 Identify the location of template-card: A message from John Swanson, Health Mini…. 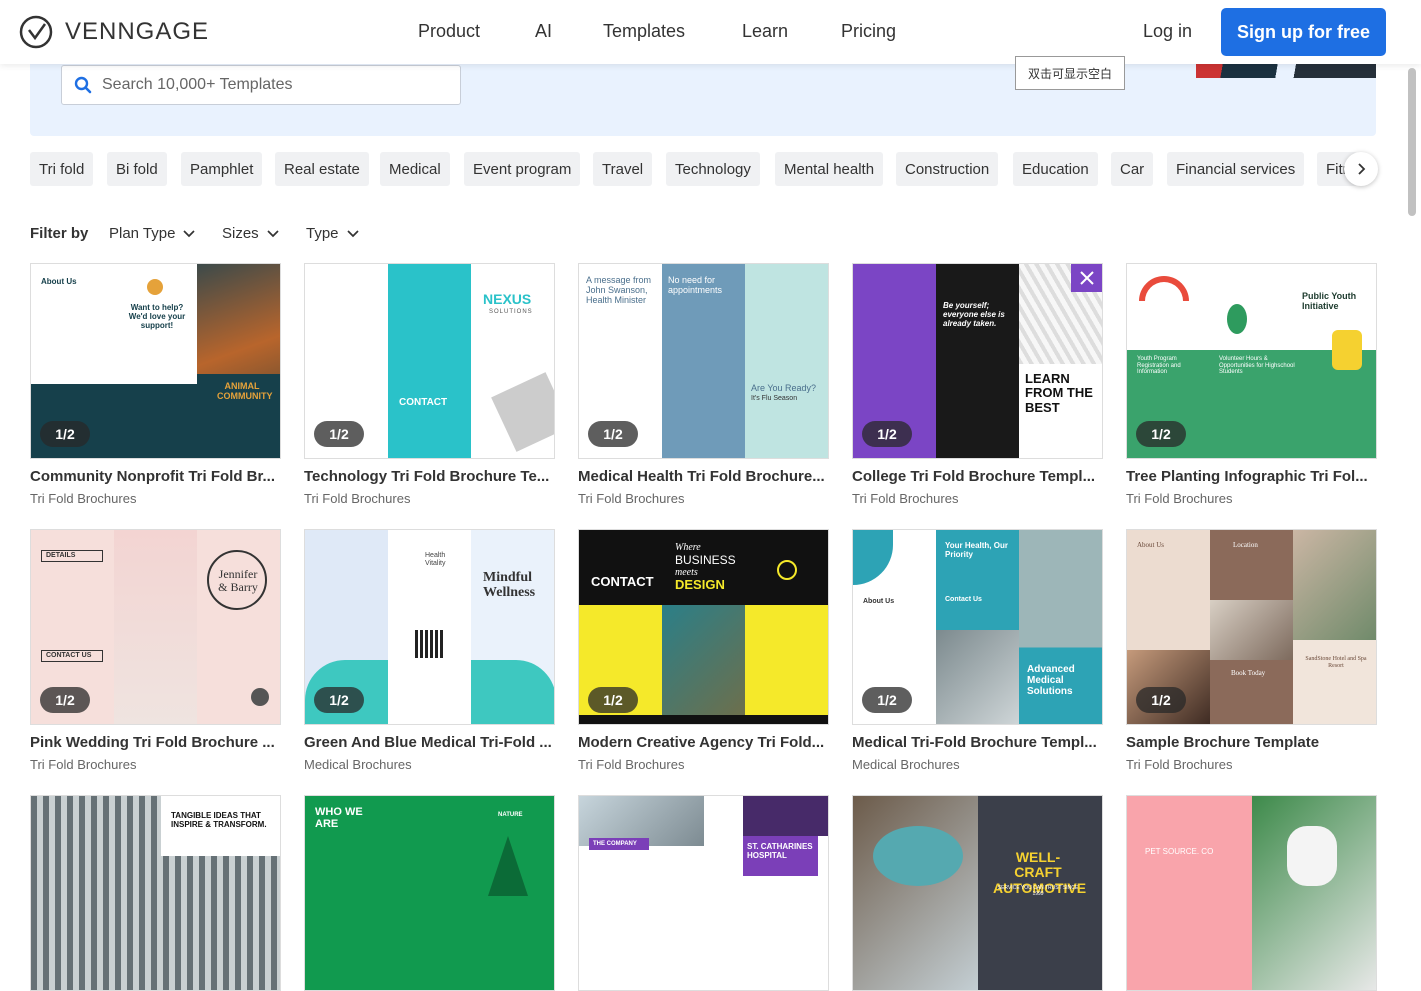
(703, 384).